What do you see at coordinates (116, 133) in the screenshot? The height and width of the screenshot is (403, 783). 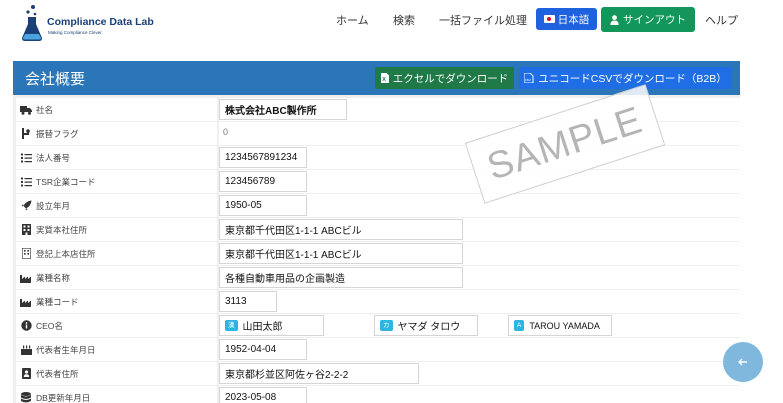 I see `label-transfer-flag: 振替フラグ` at bounding box center [116, 133].